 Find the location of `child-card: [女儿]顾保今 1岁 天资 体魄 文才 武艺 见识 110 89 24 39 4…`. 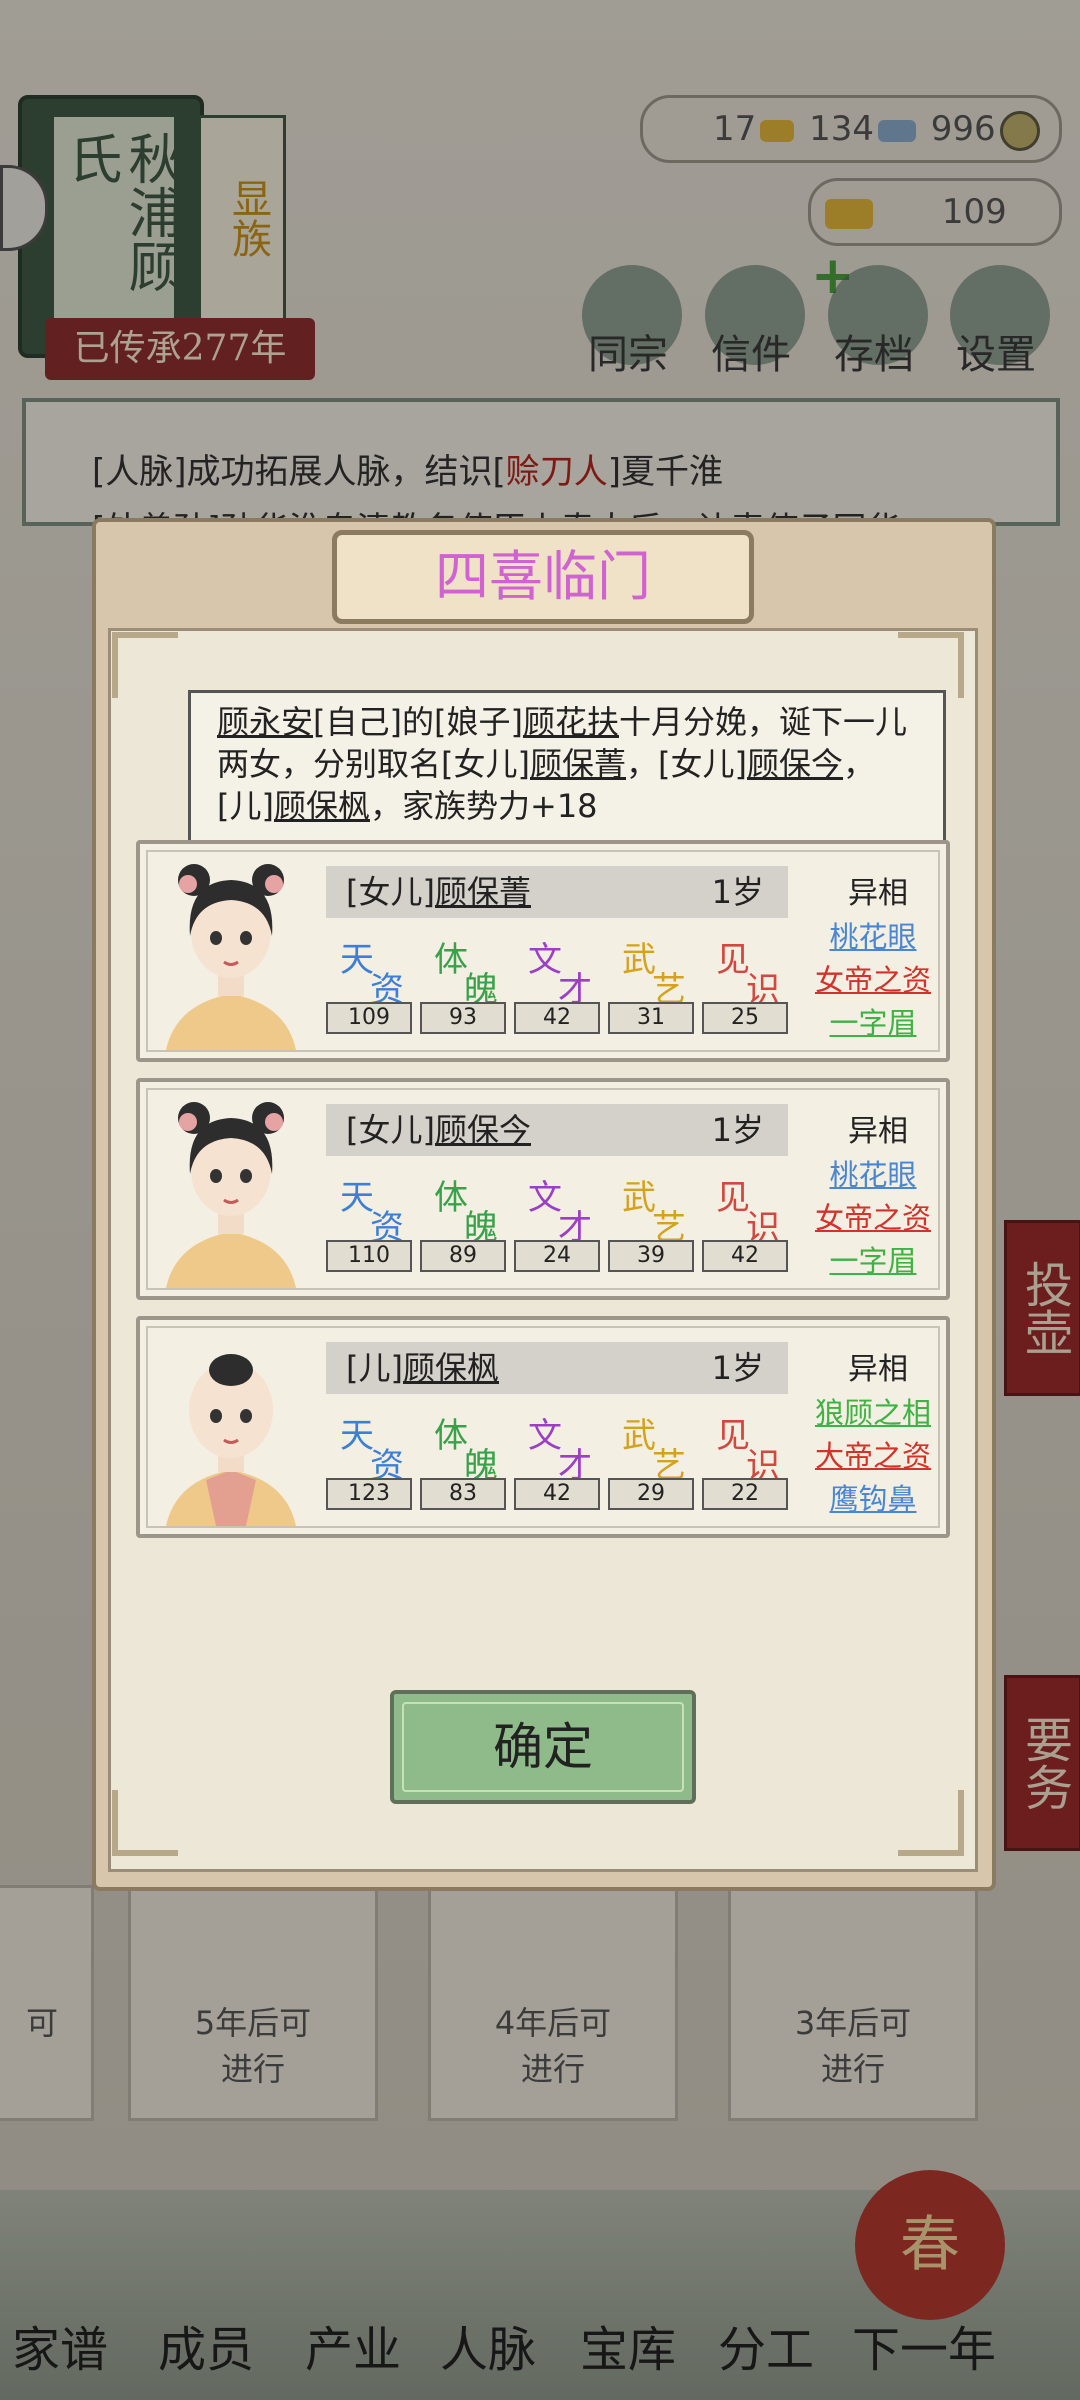

child-card: [女儿]顾保今 1岁 天资 体魄 文才 武艺 见识 110 89 24 39 4… is located at coordinates (543, 1189).